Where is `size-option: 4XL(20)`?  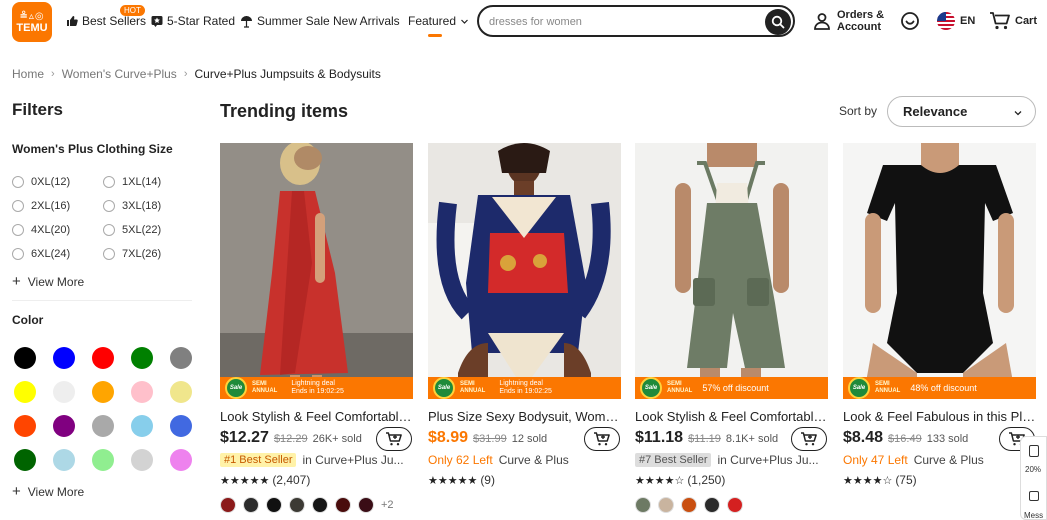 size-option: 4XL(20) is located at coordinates (41, 230).